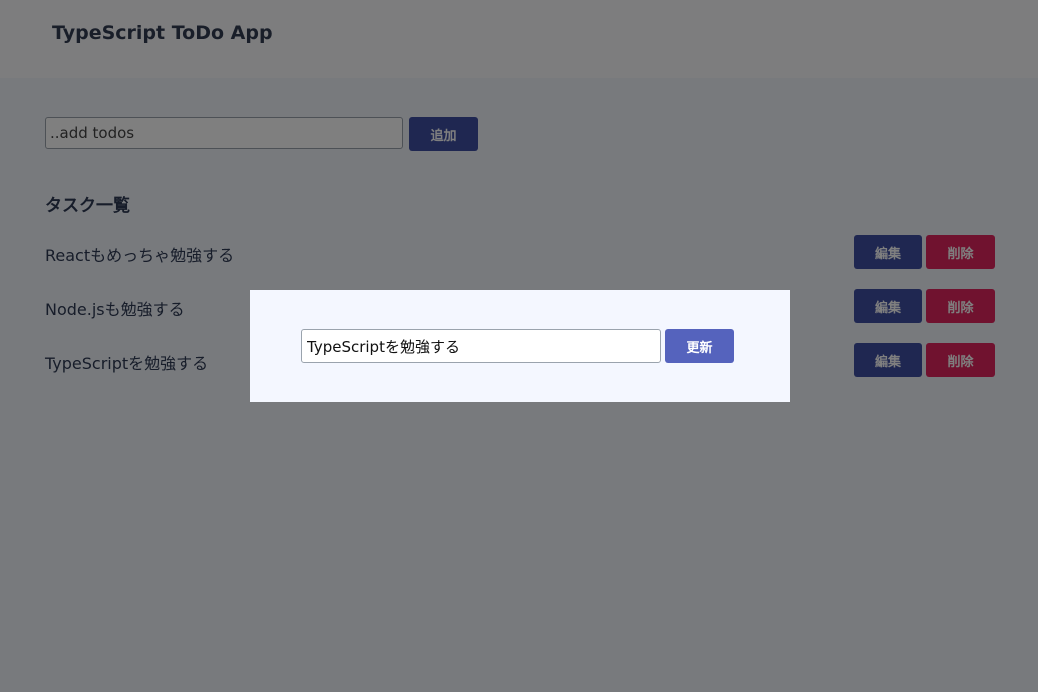 The width and height of the screenshot is (1038, 692). What do you see at coordinates (699, 346) in the screenshot?
I see `update-button: 更新` at bounding box center [699, 346].